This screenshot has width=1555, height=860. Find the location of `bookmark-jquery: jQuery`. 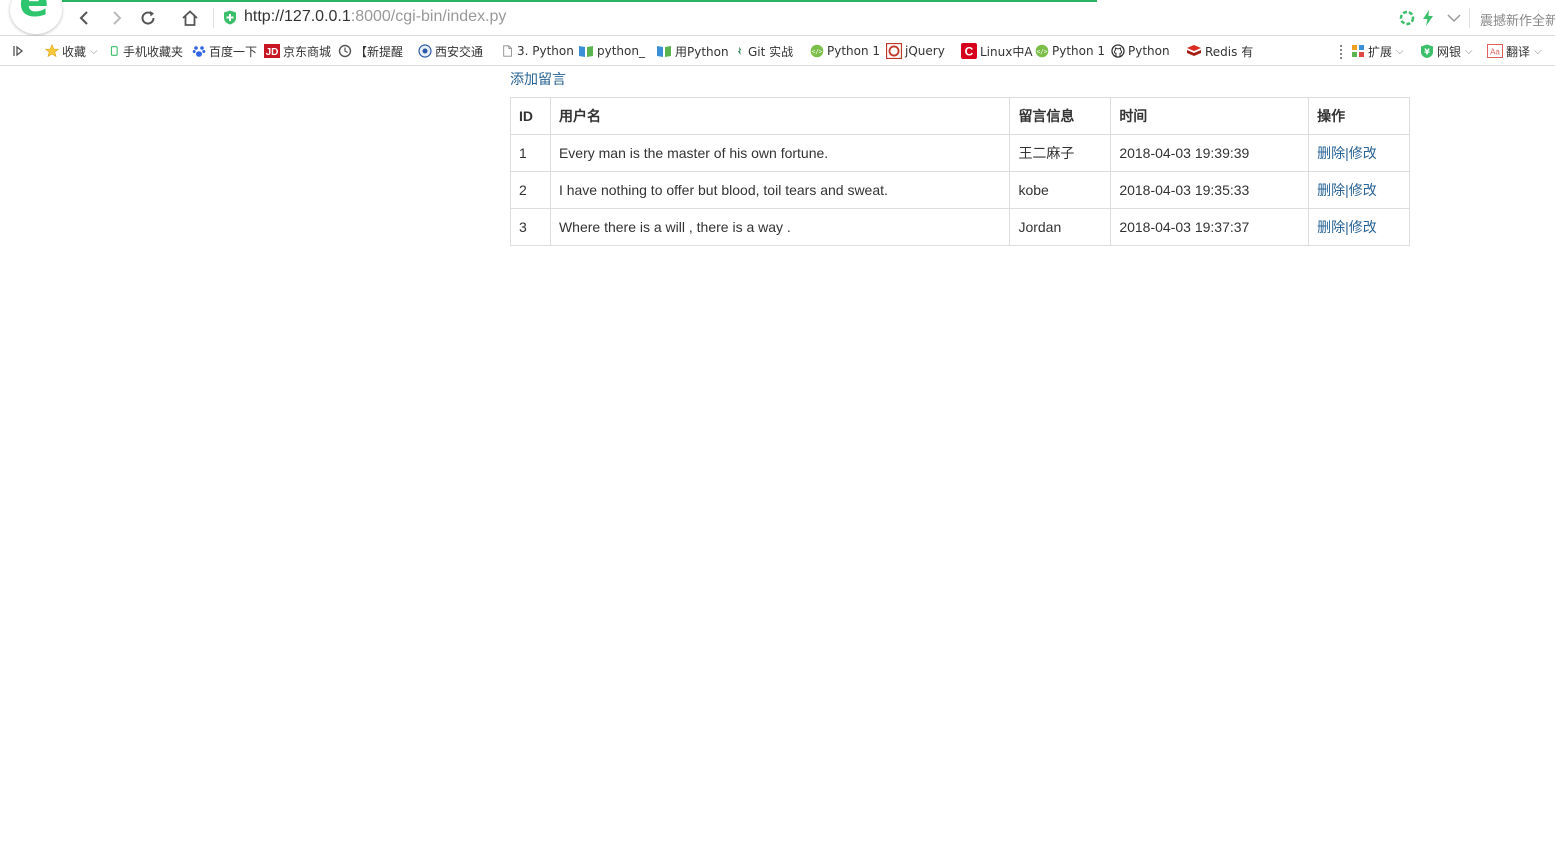

bookmark-jquery: jQuery is located at coordinates (915, 51).